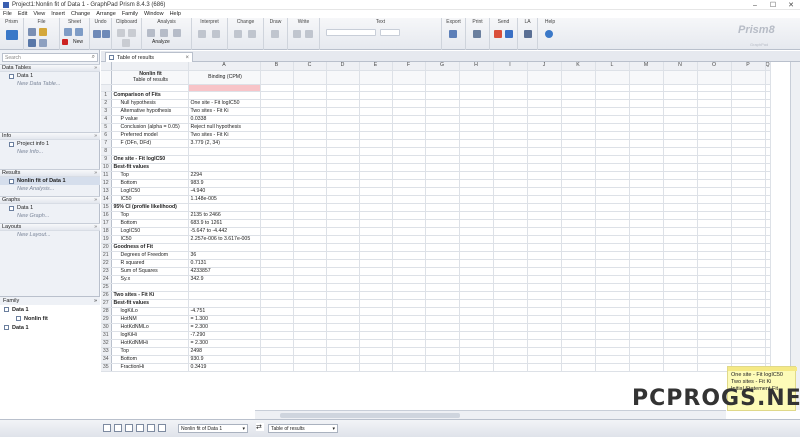  What do you see at coordinates (202, 34) in the screenshot?
I see `interpret-icon` at bounding box center [202, 34].